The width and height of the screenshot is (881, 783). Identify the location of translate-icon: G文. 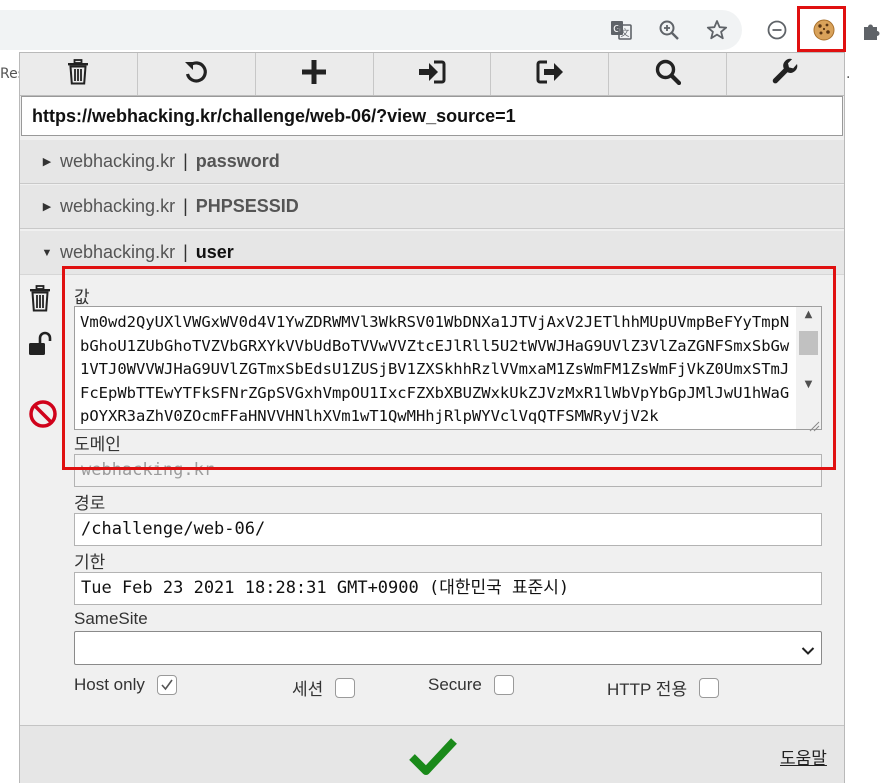
(621, 30).